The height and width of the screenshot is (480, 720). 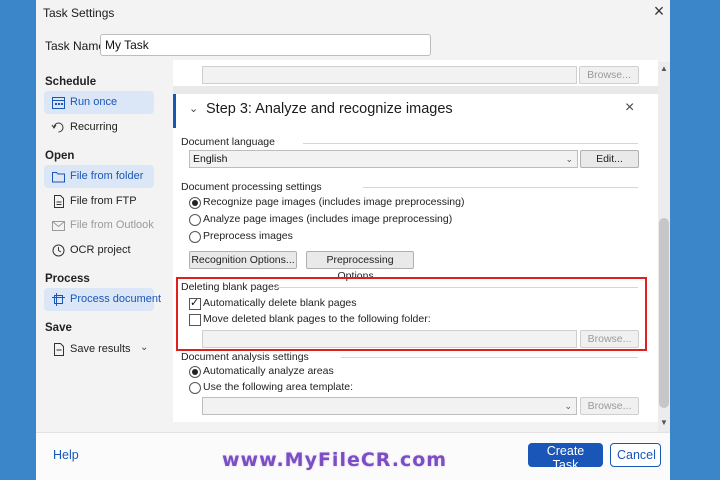 I want to click on step-accent-bar, so click(x=174, y=111).